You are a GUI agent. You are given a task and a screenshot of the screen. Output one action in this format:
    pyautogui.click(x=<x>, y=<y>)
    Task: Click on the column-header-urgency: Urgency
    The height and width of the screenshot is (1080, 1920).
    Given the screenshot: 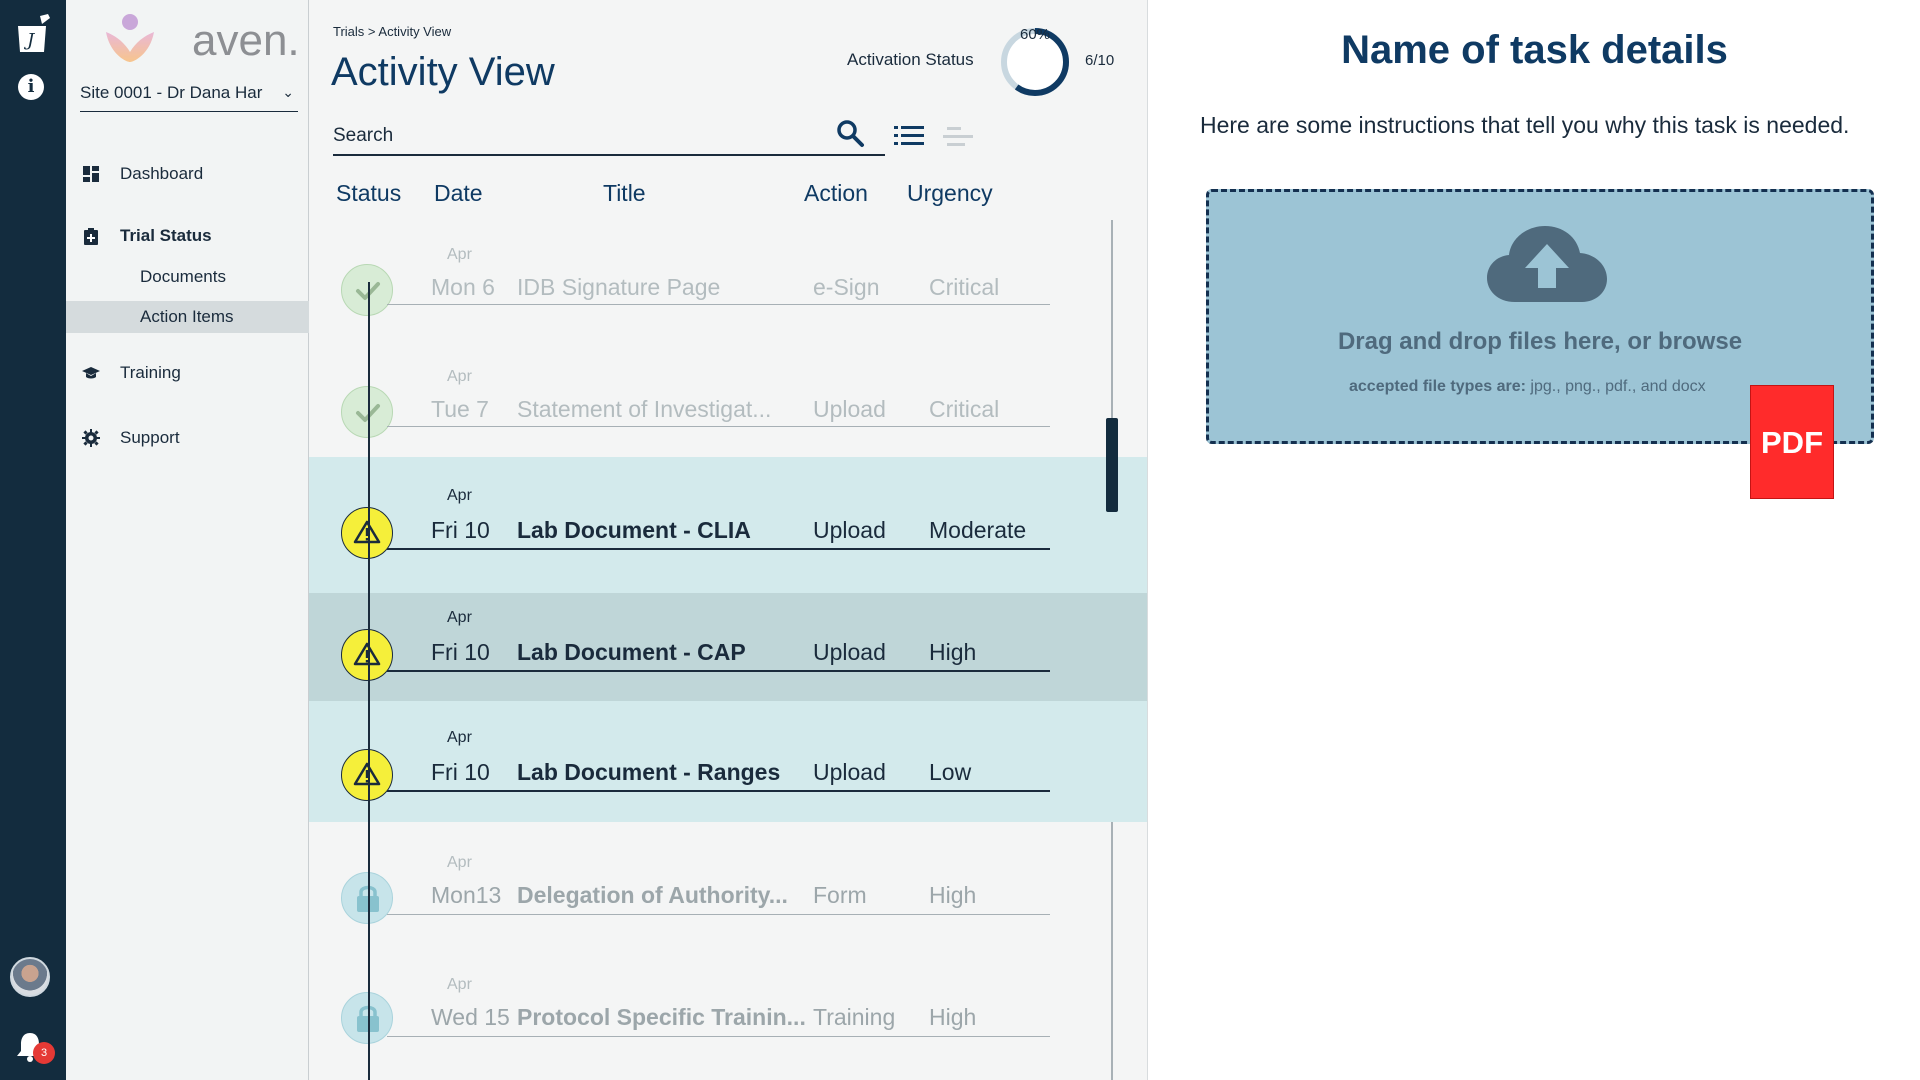 What is the action you would take?
    pyautogui.click(x=950, y=193)
    